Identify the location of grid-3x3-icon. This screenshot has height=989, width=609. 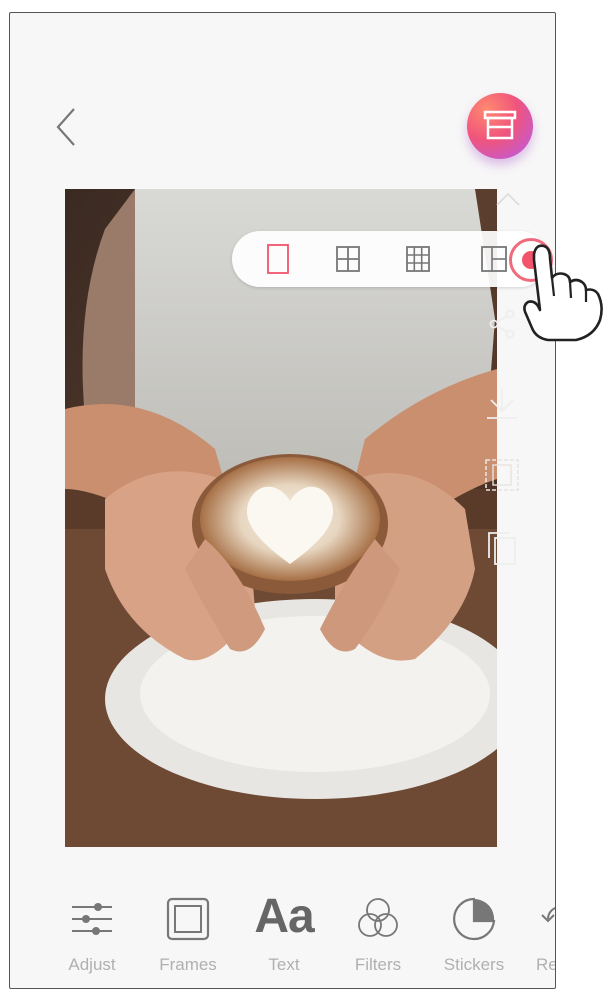
(418, 259).